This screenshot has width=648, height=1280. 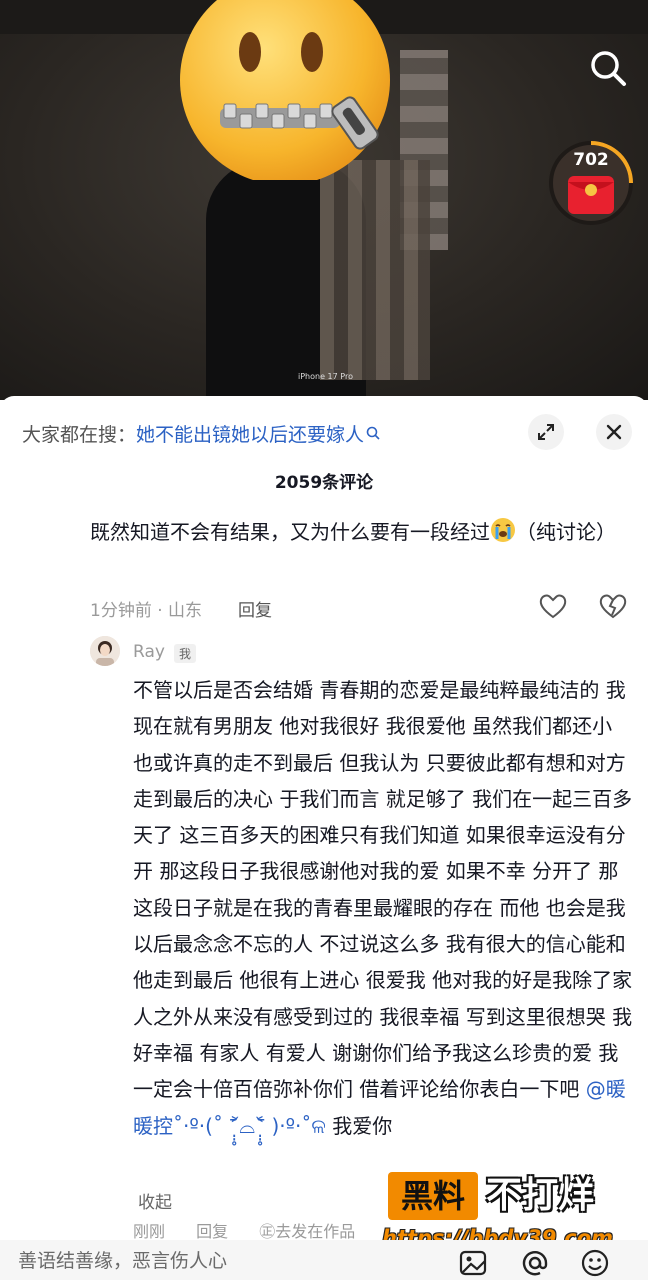 I want to click on expand-button, so click(x=546, y=432).